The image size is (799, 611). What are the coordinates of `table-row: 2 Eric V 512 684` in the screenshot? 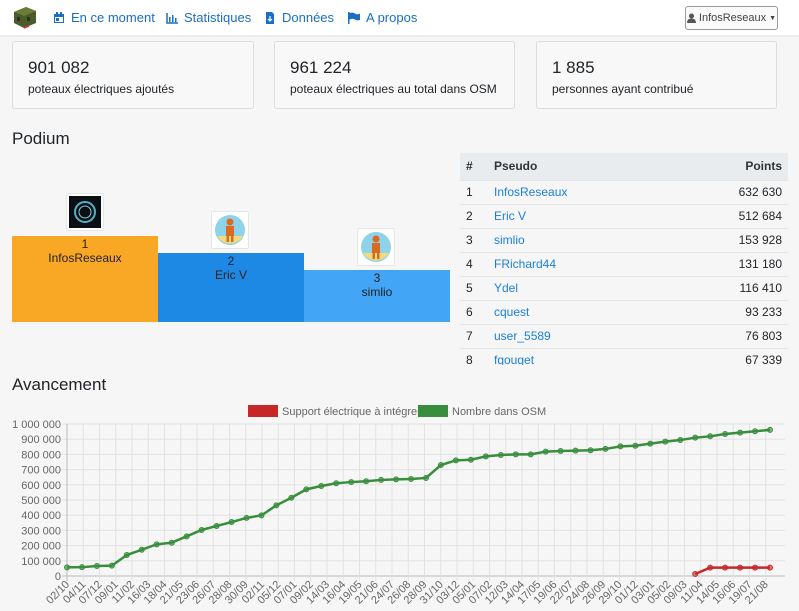 It's located at (624, 215).